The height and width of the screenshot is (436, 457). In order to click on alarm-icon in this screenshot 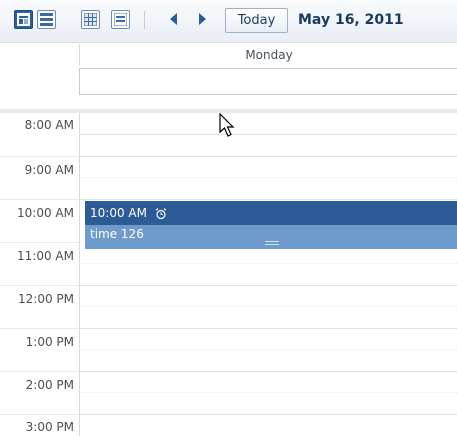, I will do `click(161, 213)`.